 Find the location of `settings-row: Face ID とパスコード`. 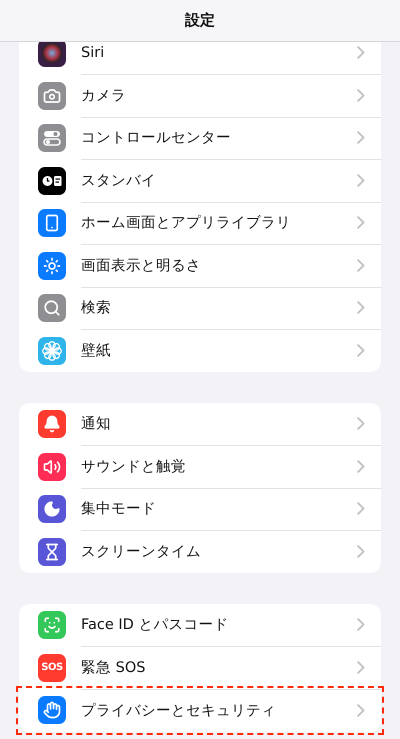

settings-row: Face ID とパスコード is located at coordinates (200, 625).